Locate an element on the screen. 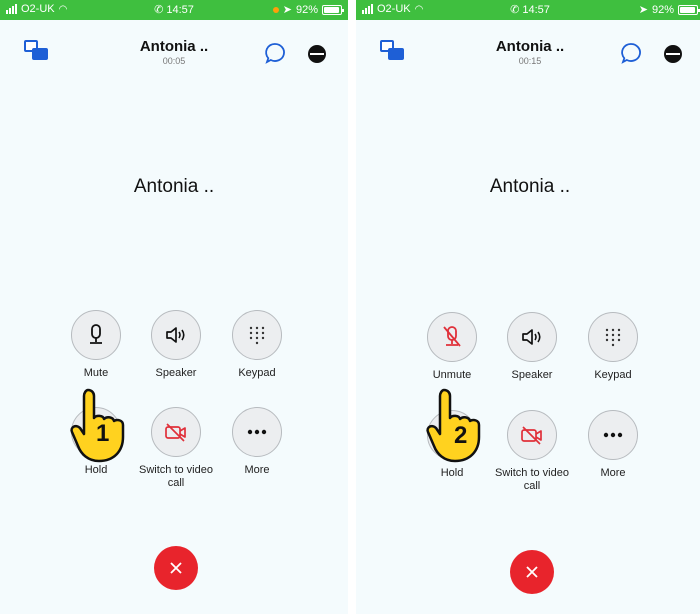  call-timer: 00:15 is located at coordinates (530, 61).